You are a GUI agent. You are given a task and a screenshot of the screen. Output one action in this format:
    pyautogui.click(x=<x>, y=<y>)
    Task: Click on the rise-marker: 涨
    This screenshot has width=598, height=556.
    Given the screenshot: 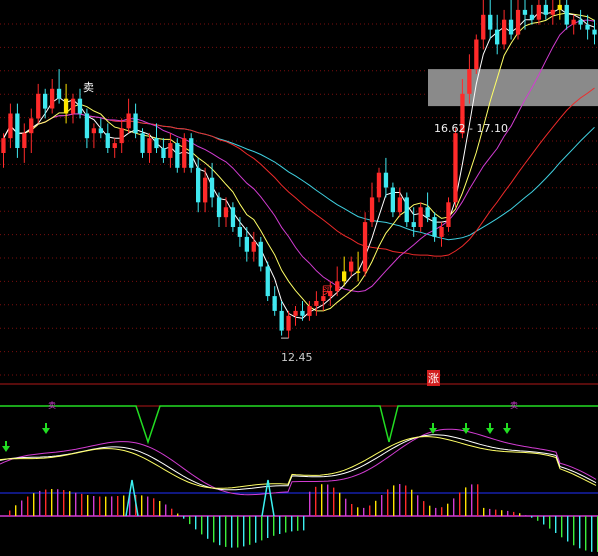 What is the action you would take?
    pyautogui.click(x=433, y=378)
    